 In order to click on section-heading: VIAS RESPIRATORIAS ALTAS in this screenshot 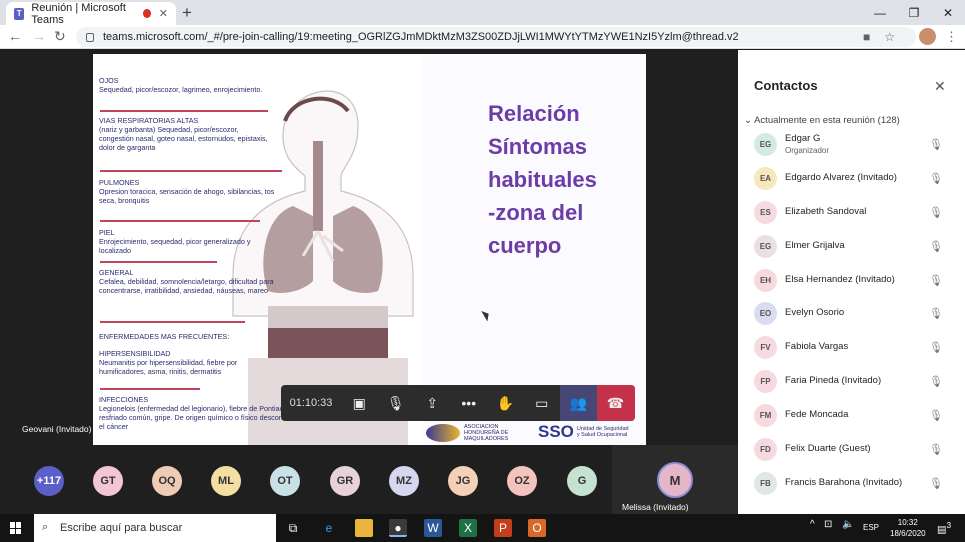, I will do `click(149, 120)`.